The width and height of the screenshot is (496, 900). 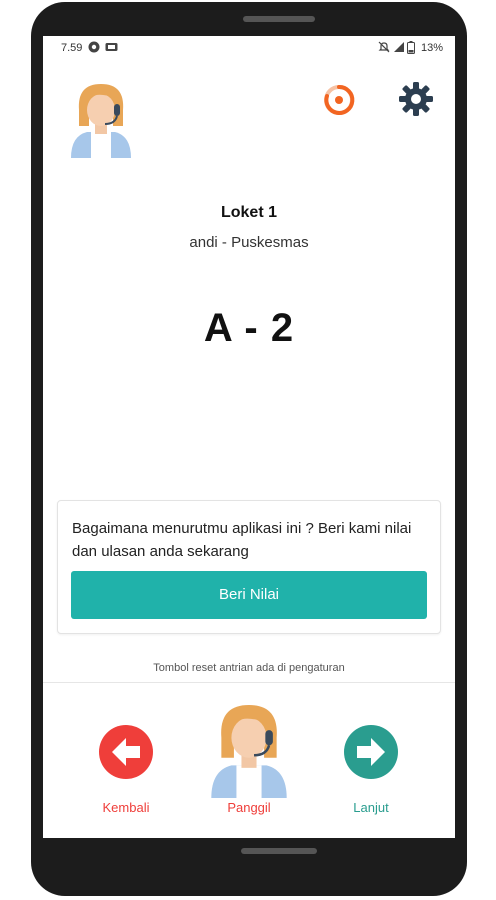 What do you see at coordinates (249, 751) in the screenshot?
I see `operator-call-icon` at bounding box center [249, 751].